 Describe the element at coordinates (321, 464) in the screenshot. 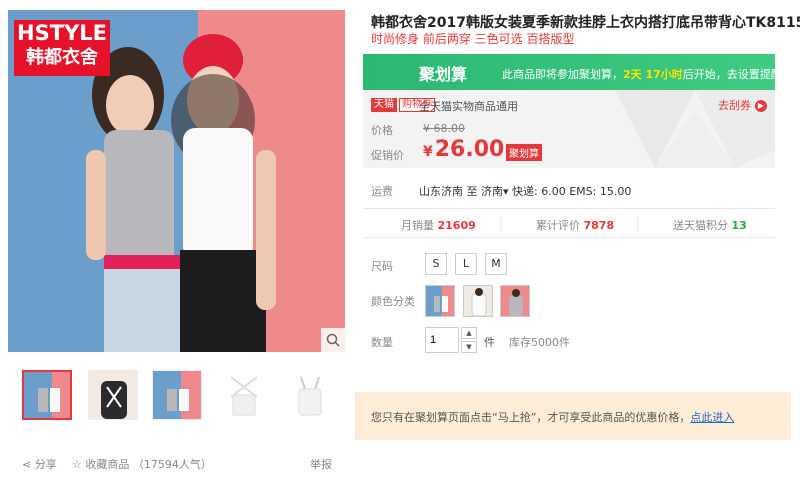

I see `report-link: 举报` at that location.